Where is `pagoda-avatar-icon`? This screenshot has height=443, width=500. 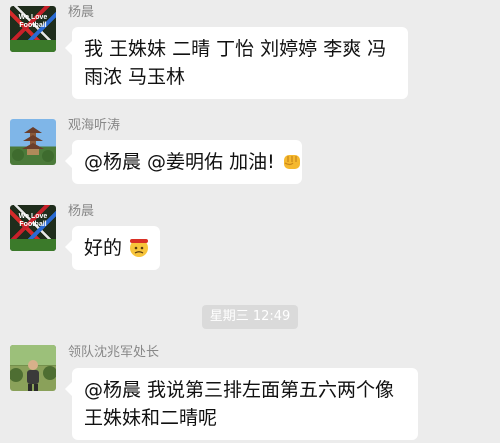
pagoda-avatar-icon is located at coordinates (33, 142).